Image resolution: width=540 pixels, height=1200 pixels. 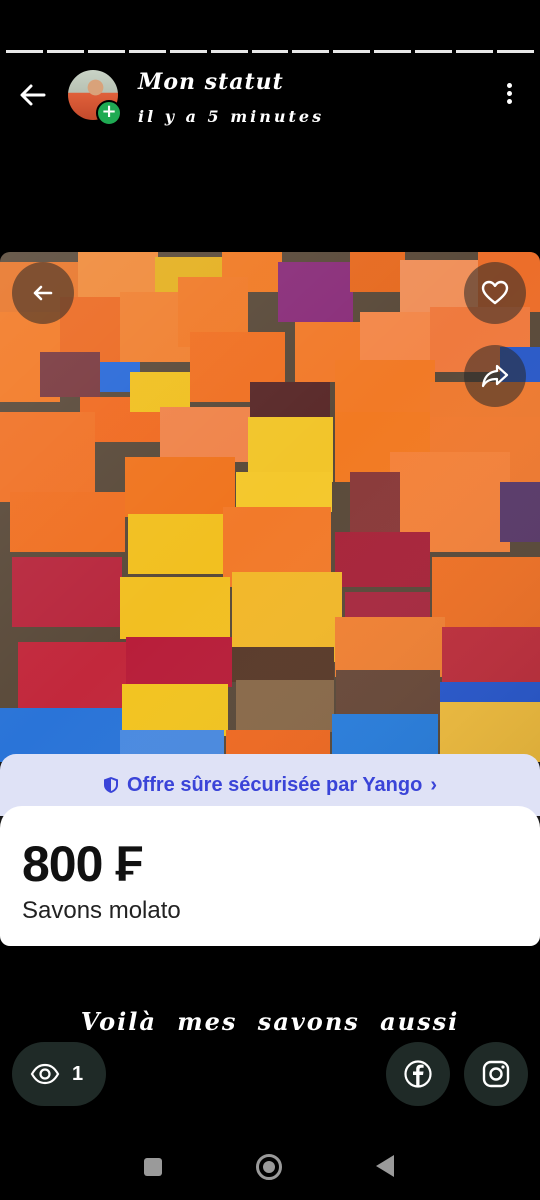 I want to click on facebook-icon, so click(x=418, y=1074).